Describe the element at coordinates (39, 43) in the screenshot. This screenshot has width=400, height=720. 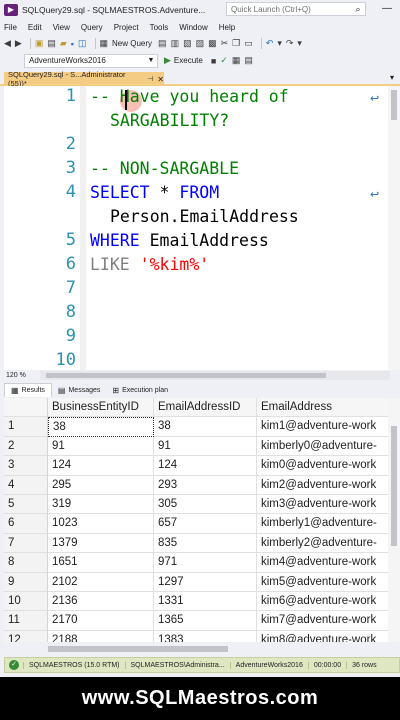
I see `new-file-icon: ▣` at that location.